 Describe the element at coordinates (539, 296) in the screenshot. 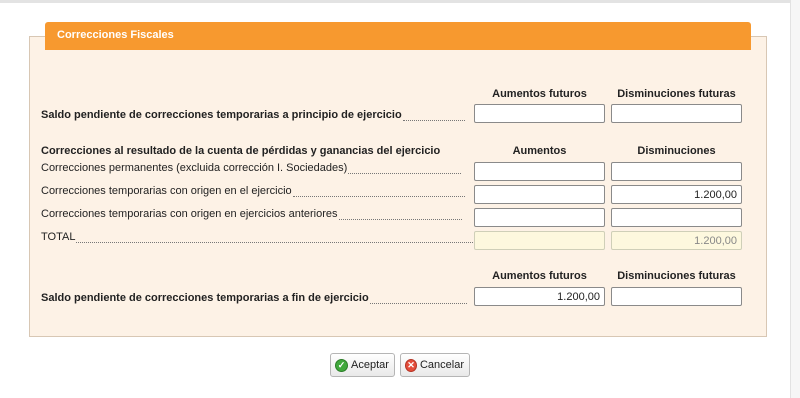

I see `saldo-fin-aumentos-input` at that location.